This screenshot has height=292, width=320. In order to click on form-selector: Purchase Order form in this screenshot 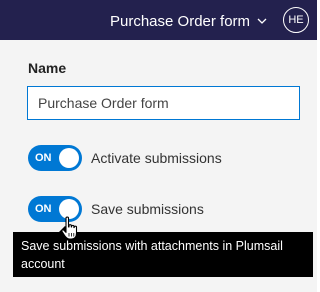, I will do `click(188, 21)`.